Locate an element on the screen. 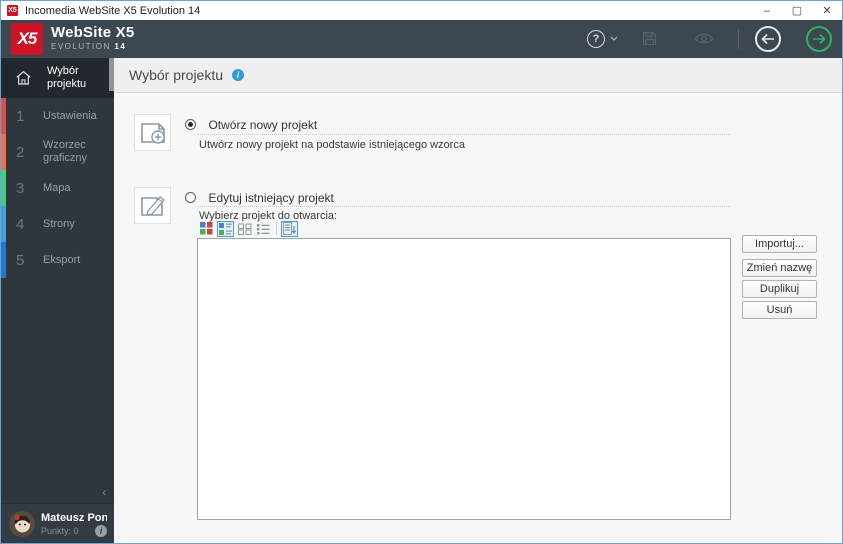  large-icons-view-button is located at coordinates (206, 229).